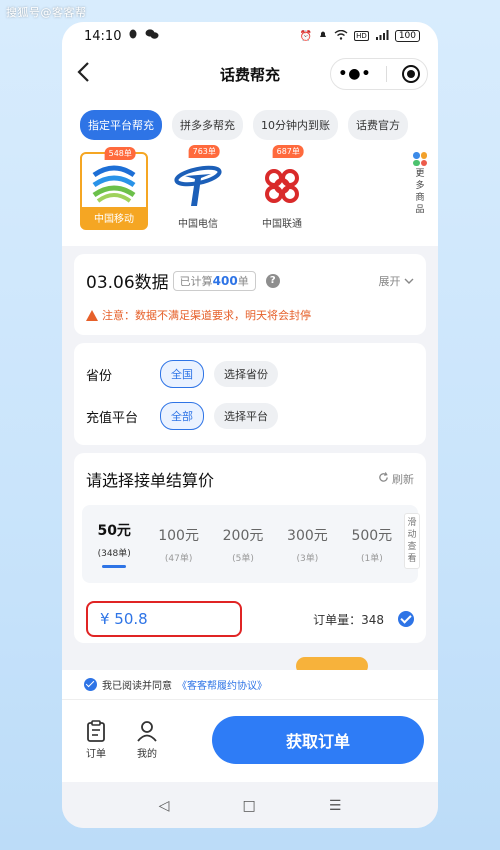  What do you see at coordinates (121, 125) in the screenshot?
I see `tab-designated-platform: 指定平台帮充` at bounding box center [121, 125].